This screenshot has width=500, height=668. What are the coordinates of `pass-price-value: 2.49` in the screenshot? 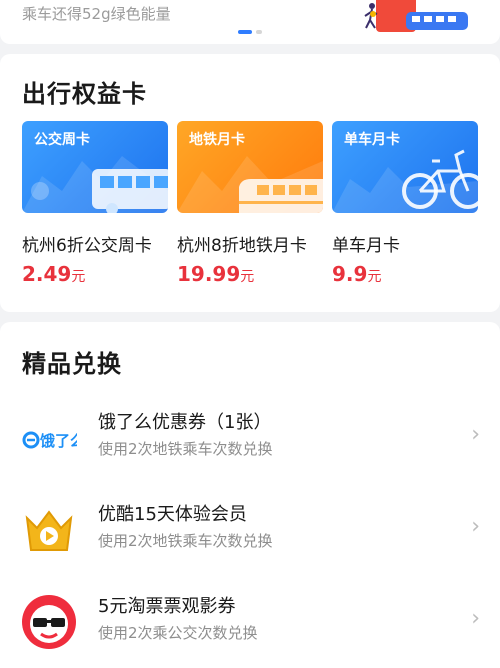 It's located at (47, 274).